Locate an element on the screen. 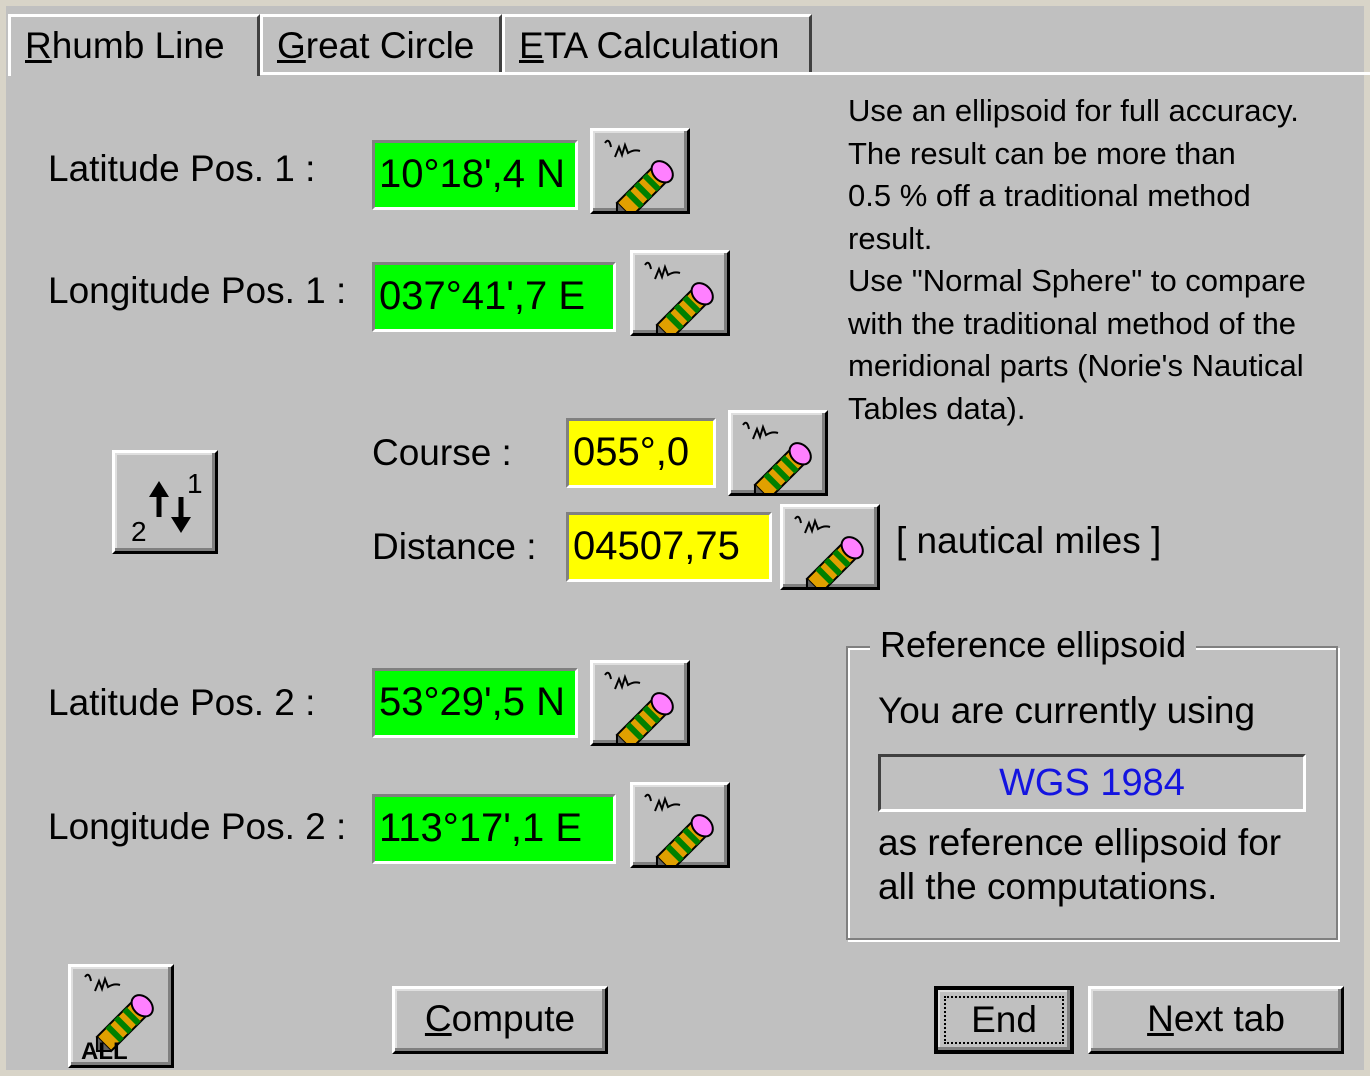 Image resolution: width=1370 pixels, height=1076 pixels. tab-eta-calculation: ETA Calculation is located at coordinates (657, 43).